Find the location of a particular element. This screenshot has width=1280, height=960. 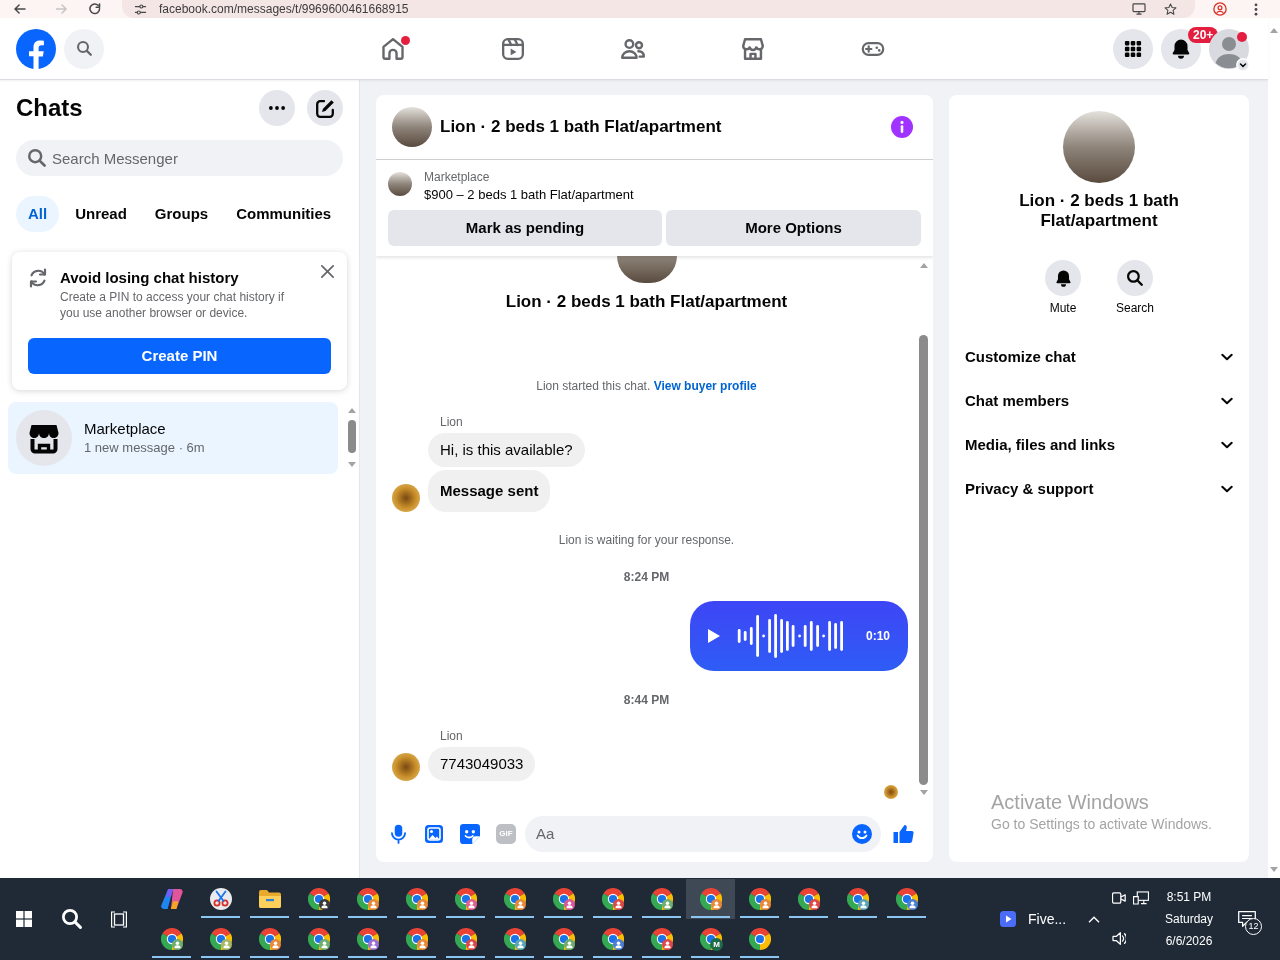

buyer-profile-link: View buyer profile is located at coordinates (705, 386).